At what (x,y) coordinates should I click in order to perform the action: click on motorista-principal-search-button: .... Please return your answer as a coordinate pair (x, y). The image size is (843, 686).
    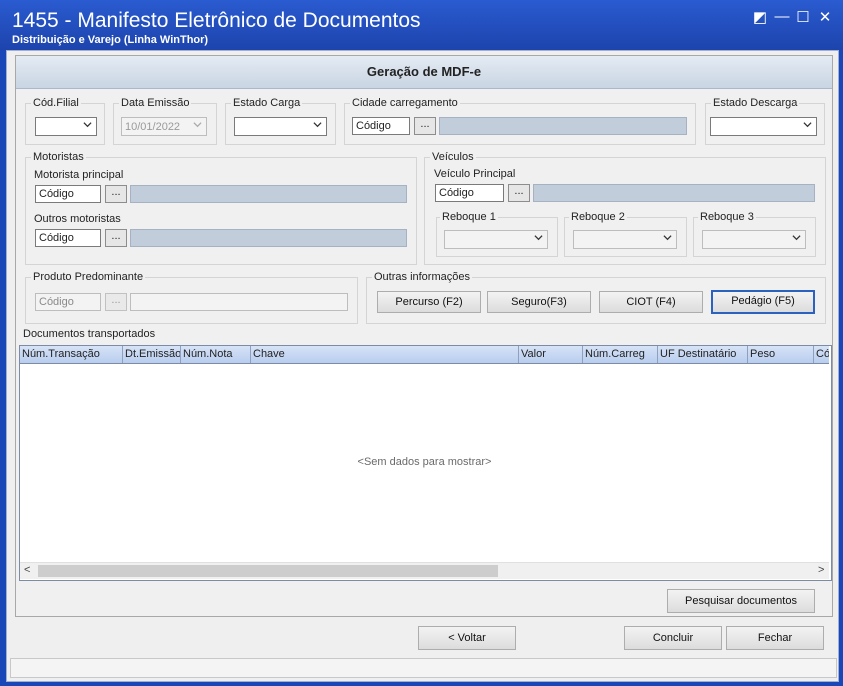
    Looking at the image, I should click on (116, 194).